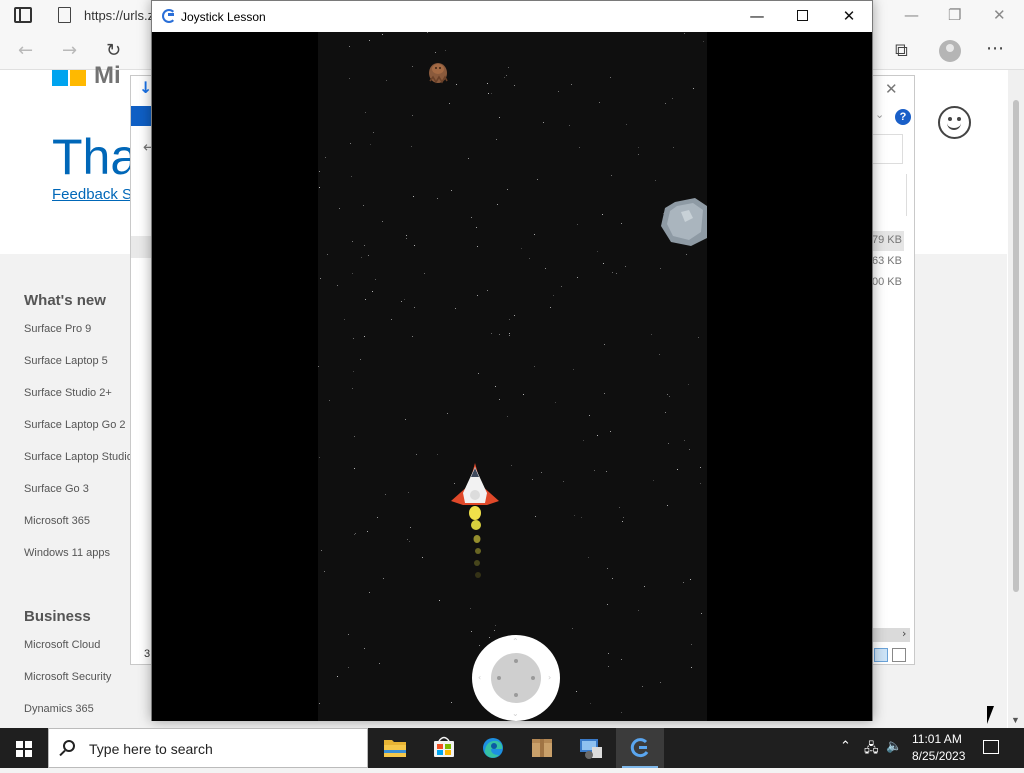 This screenshot has width=1024, height=773. Describe the element at coordinates (66, 361) in the screenshot. I see `footer-link: Surface Laptop 5` at that location.